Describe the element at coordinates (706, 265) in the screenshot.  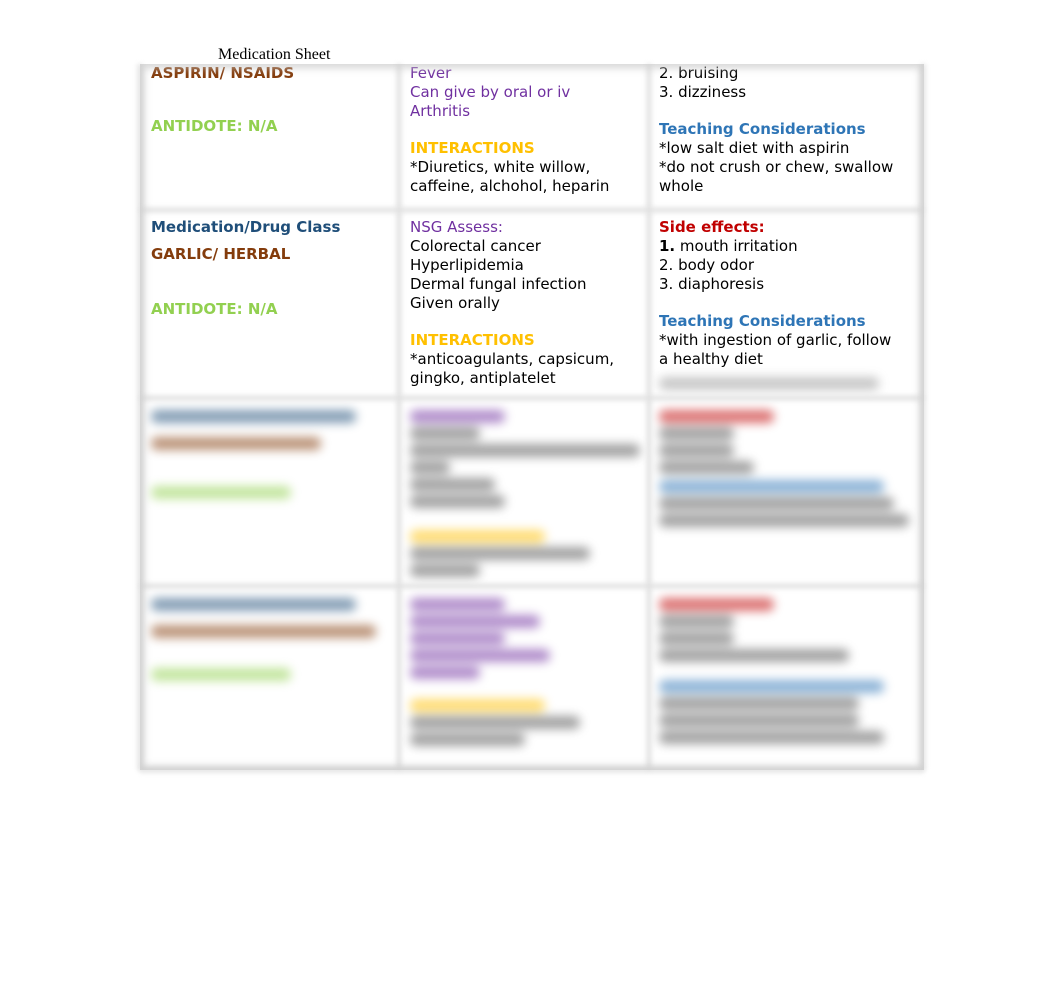
I see `side-effect-item: 2. body odor` at that location.